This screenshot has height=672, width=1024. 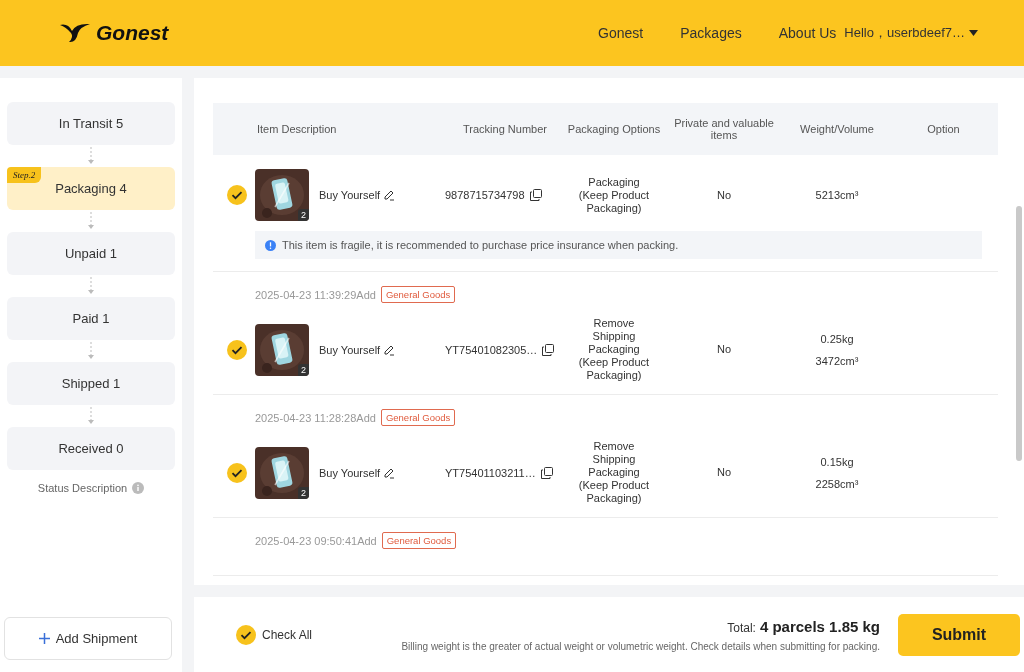 What do you see at coordinates (91, 253) in the screenshot?
I see `status-step: Unpaid 1` at bounding box center [91, 253].